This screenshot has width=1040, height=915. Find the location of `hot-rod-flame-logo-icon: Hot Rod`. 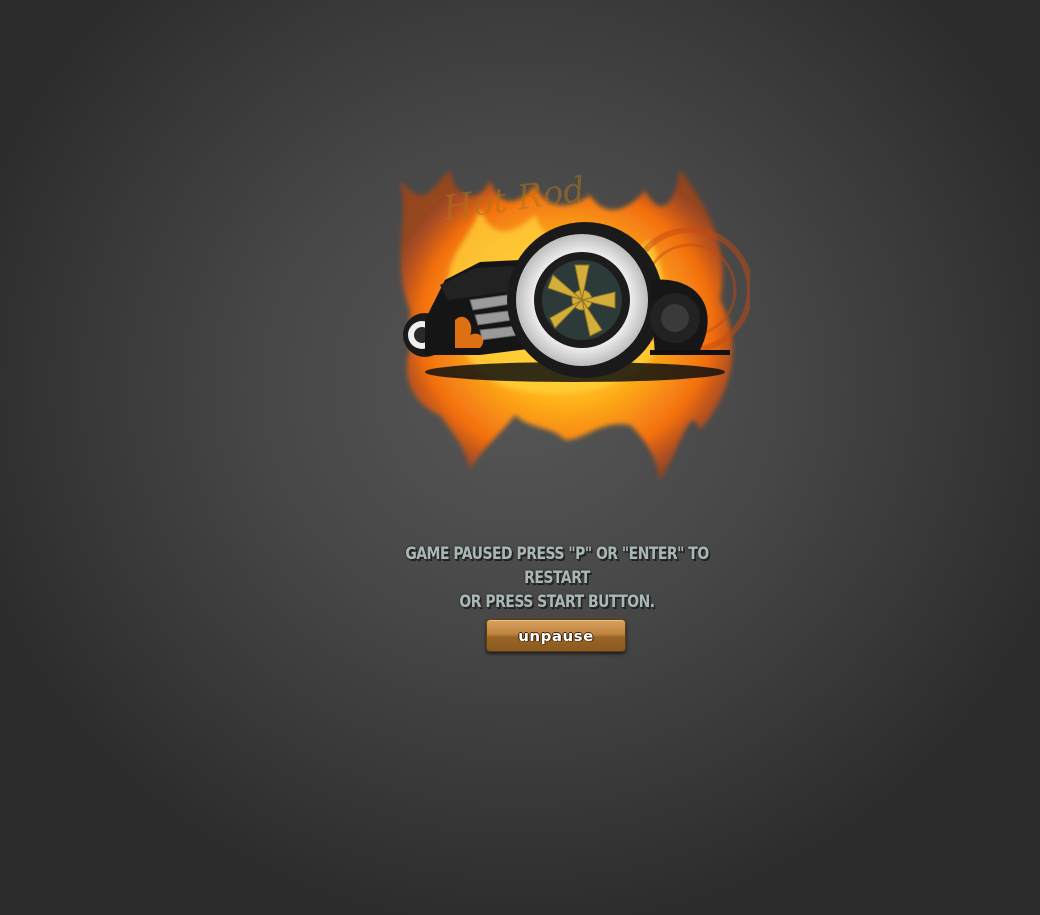

hot-rod-flame-logo-icon: Hot Rod is located at coordinates (560, 320).